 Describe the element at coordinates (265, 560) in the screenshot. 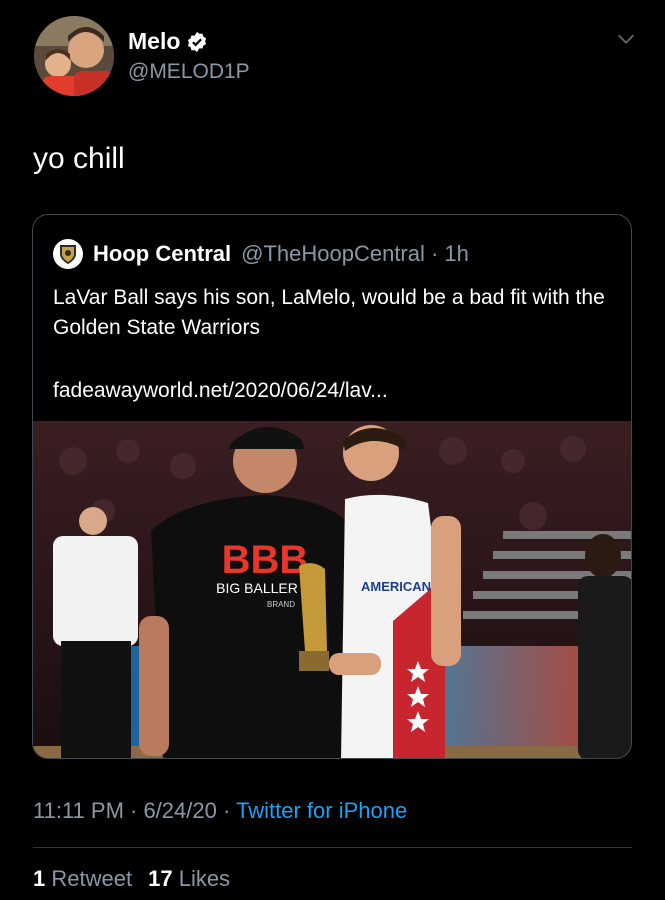

I see `shirt-logo: BBB` at that location.